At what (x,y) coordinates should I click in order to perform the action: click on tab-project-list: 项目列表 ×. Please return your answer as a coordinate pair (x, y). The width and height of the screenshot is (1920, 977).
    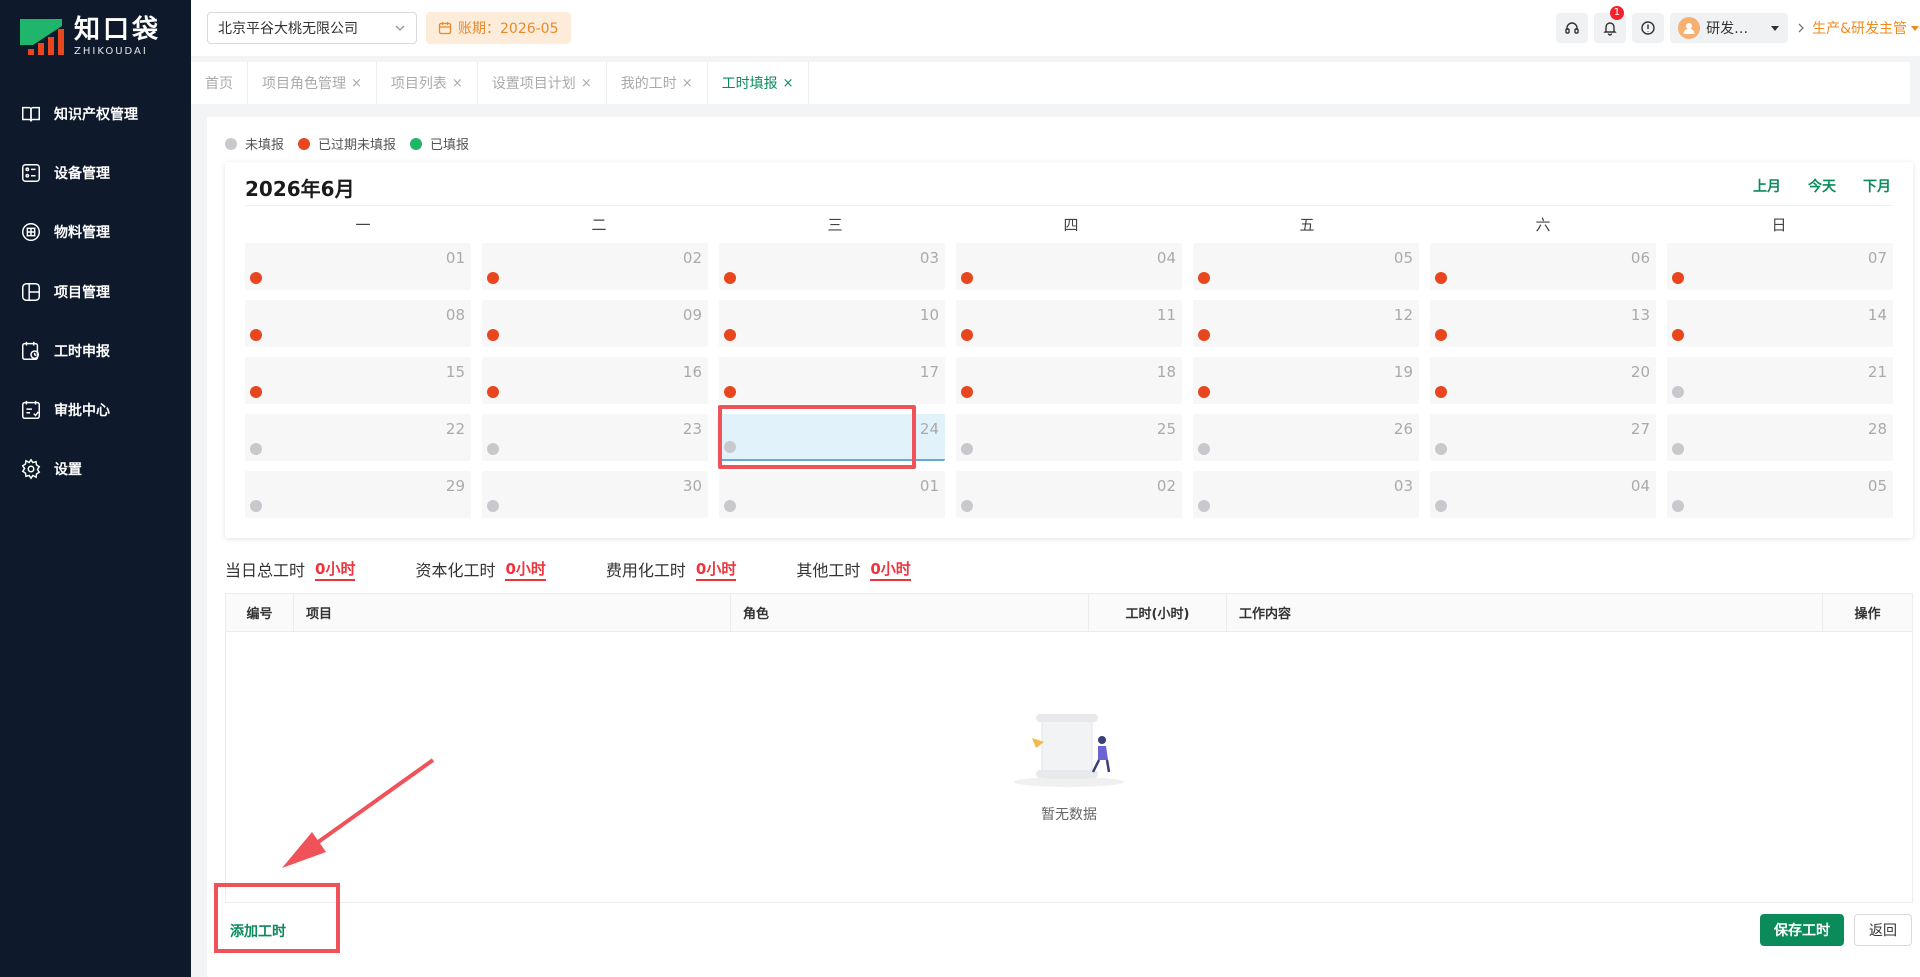
    Looking at the image, I should click on (427, 83).